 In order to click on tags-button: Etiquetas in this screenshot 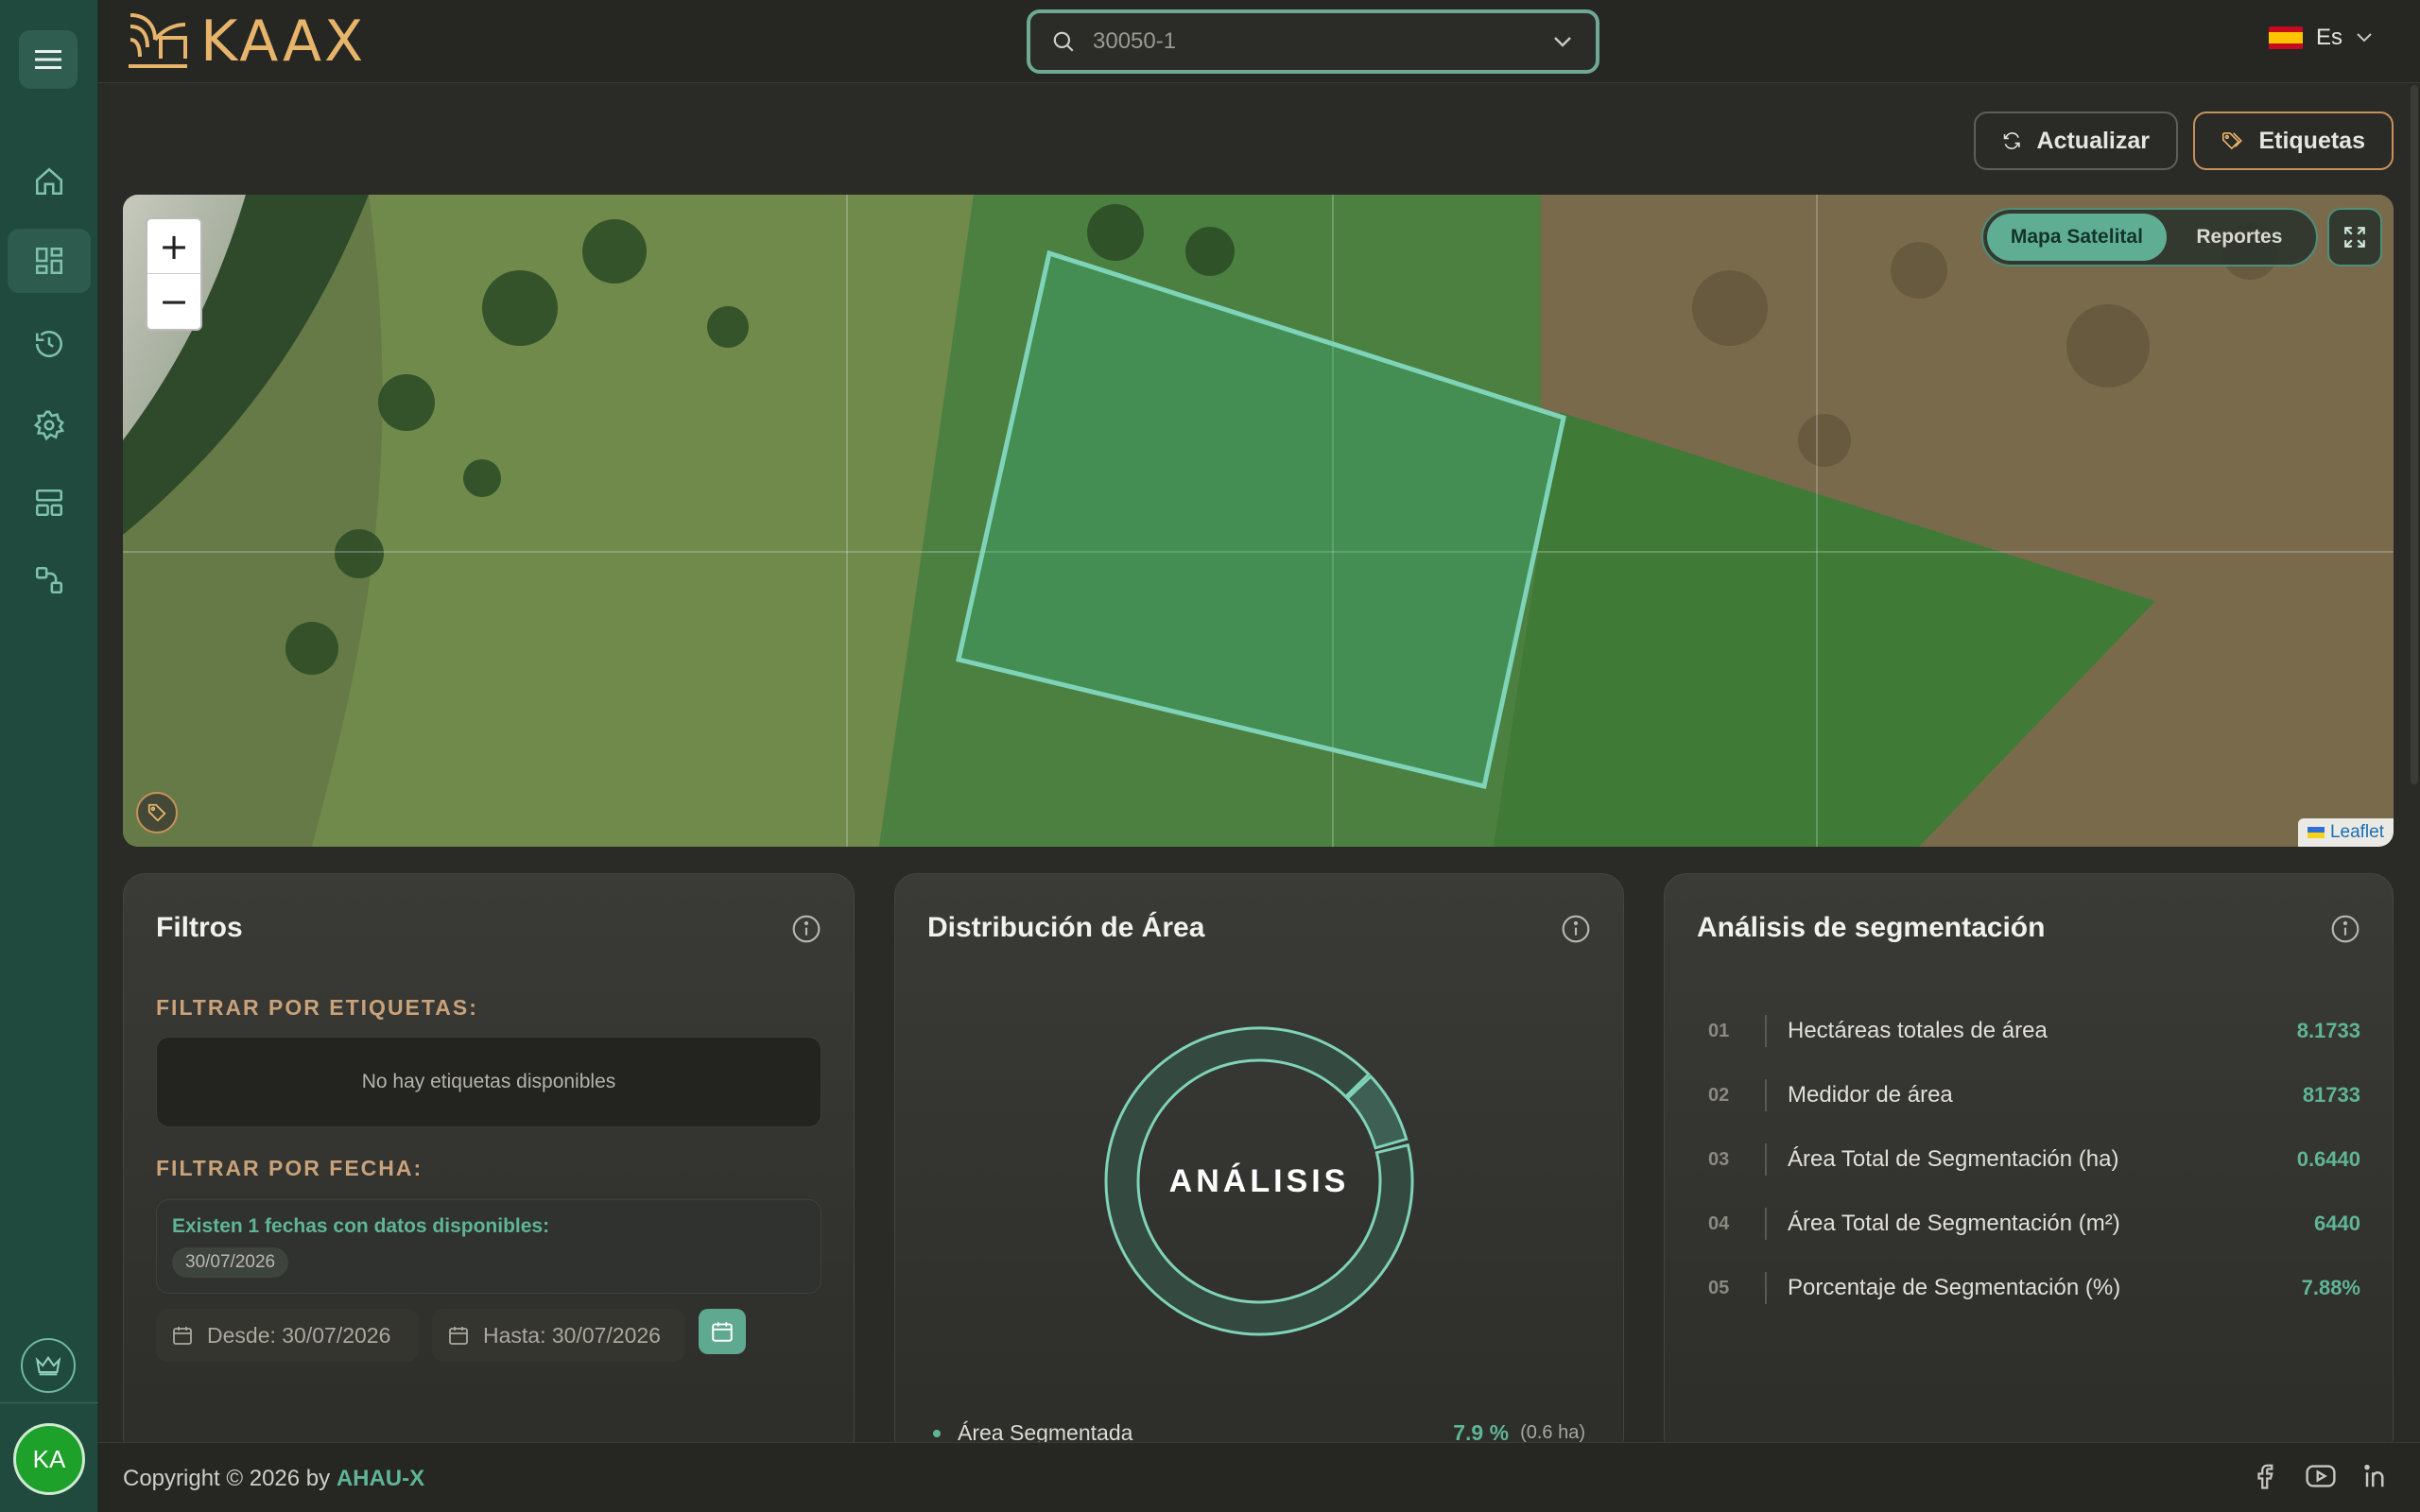, I will do `click(2294, 141)`.